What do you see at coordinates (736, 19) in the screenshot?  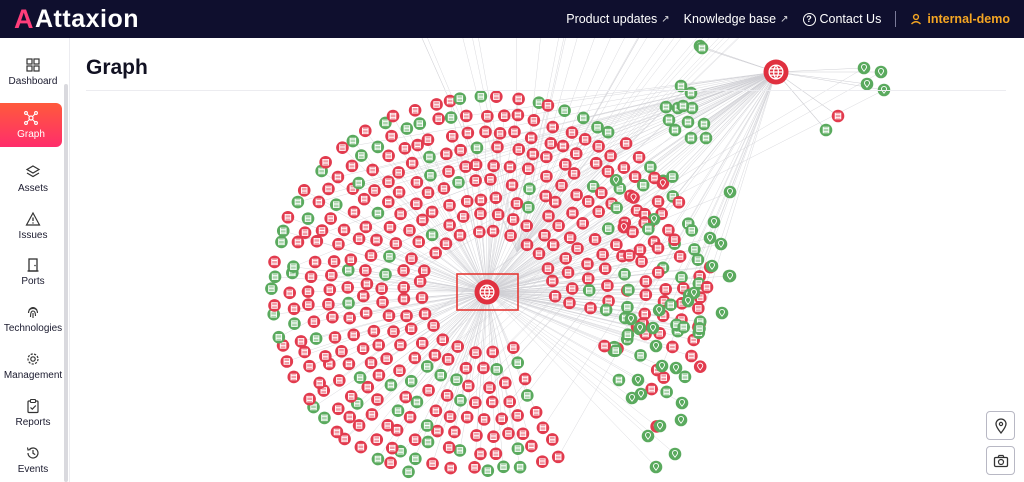 I see `knowledge-base-link: Knowledge base ↗` at bounding box center [736, 19].